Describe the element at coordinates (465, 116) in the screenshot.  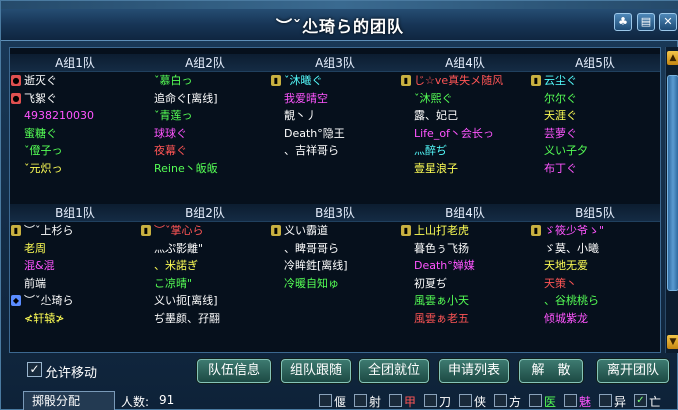
I see `team-member: 露、妃己` at that location.